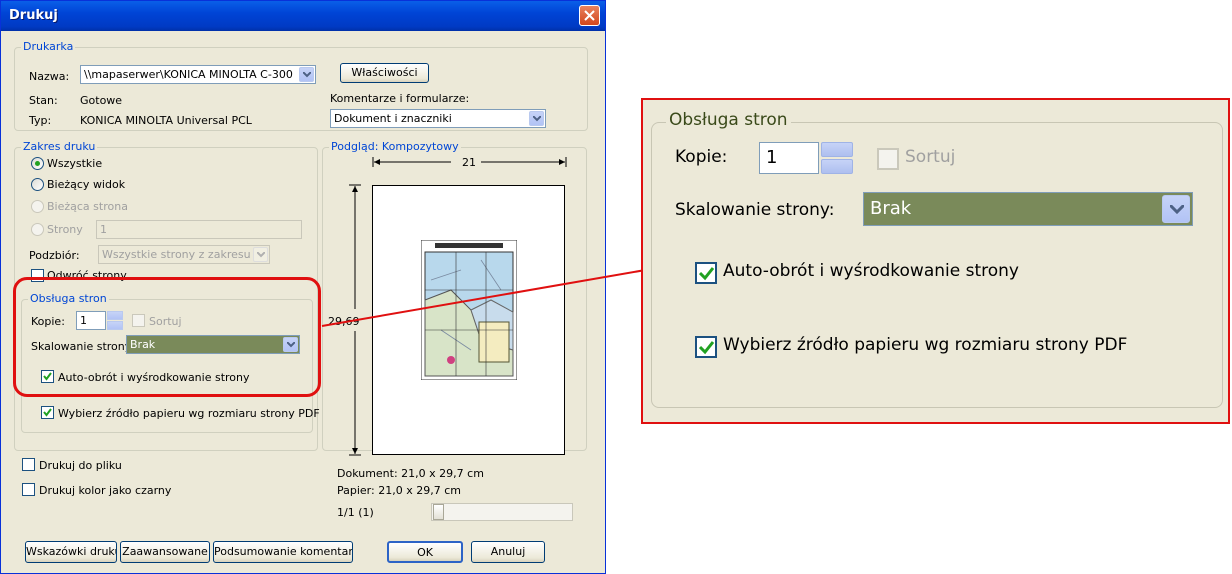  I want to click on zoom-copies-spinner, so click(837, 158).